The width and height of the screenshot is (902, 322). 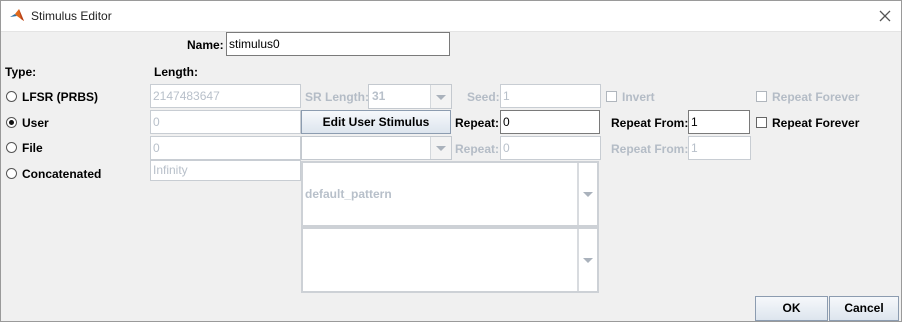 I want to click on file-label: File, so click(x=32, y=148).